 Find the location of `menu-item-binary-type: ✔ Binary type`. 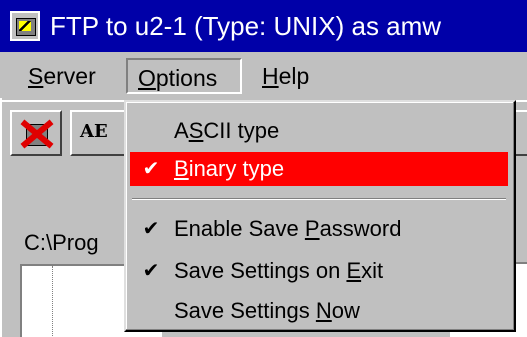

menu-item-binary-type: ✔ Binary type is located at coordinates (319, 169).